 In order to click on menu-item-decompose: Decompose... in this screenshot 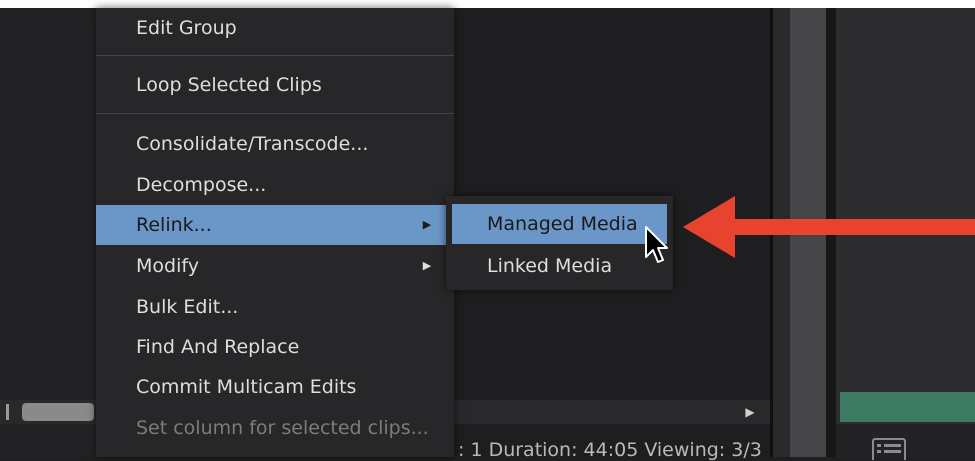, I will do `click(275, 185)`.